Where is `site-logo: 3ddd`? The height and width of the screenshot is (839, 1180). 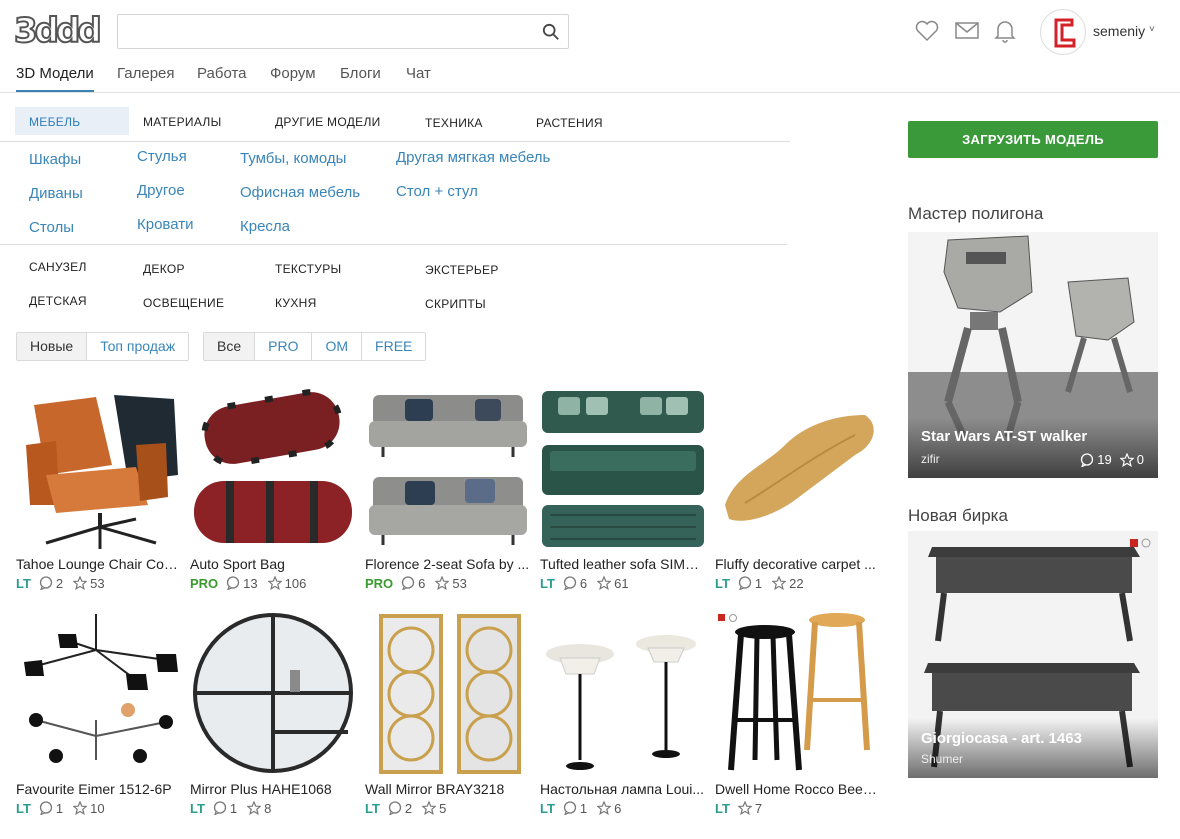 site-logo: 3ddd is located at coordinates (58, 31).